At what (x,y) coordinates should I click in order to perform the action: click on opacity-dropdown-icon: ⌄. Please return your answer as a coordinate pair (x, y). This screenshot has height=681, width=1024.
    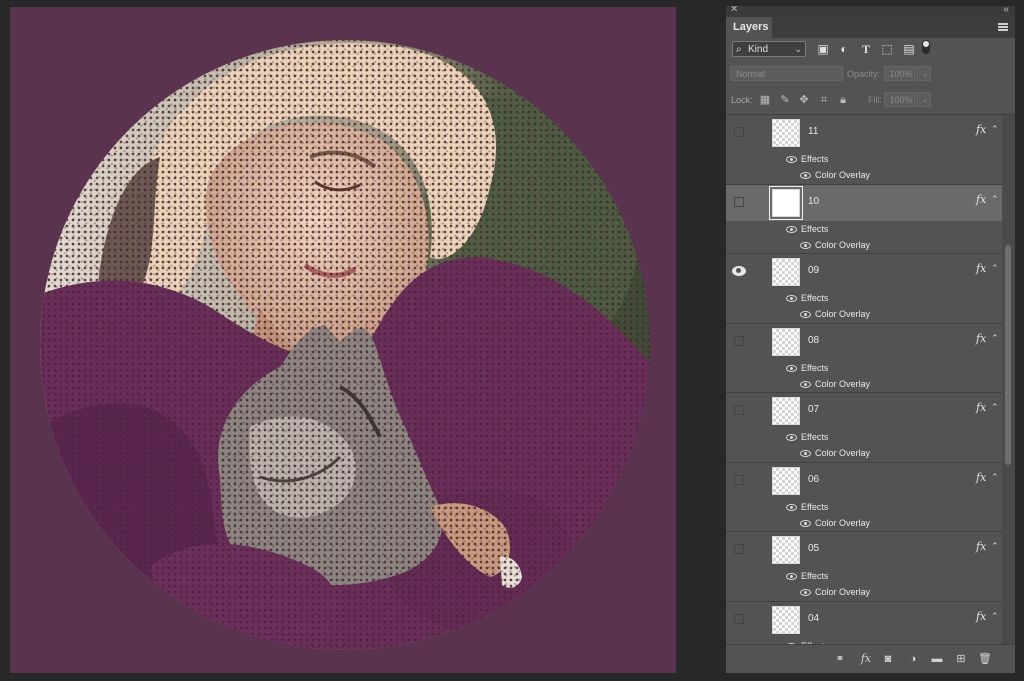
    Looking at the image, I should click on (925, 73).